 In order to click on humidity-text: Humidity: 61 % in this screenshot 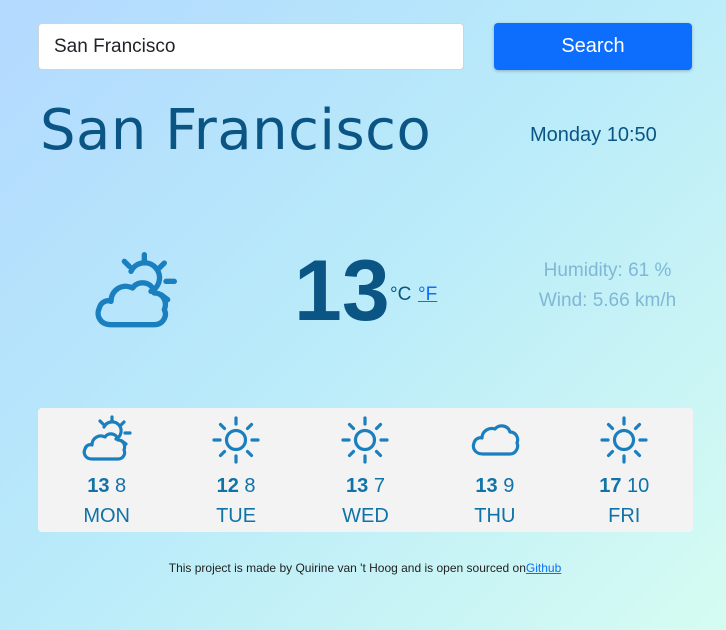, I will do `click(607, 270)`.